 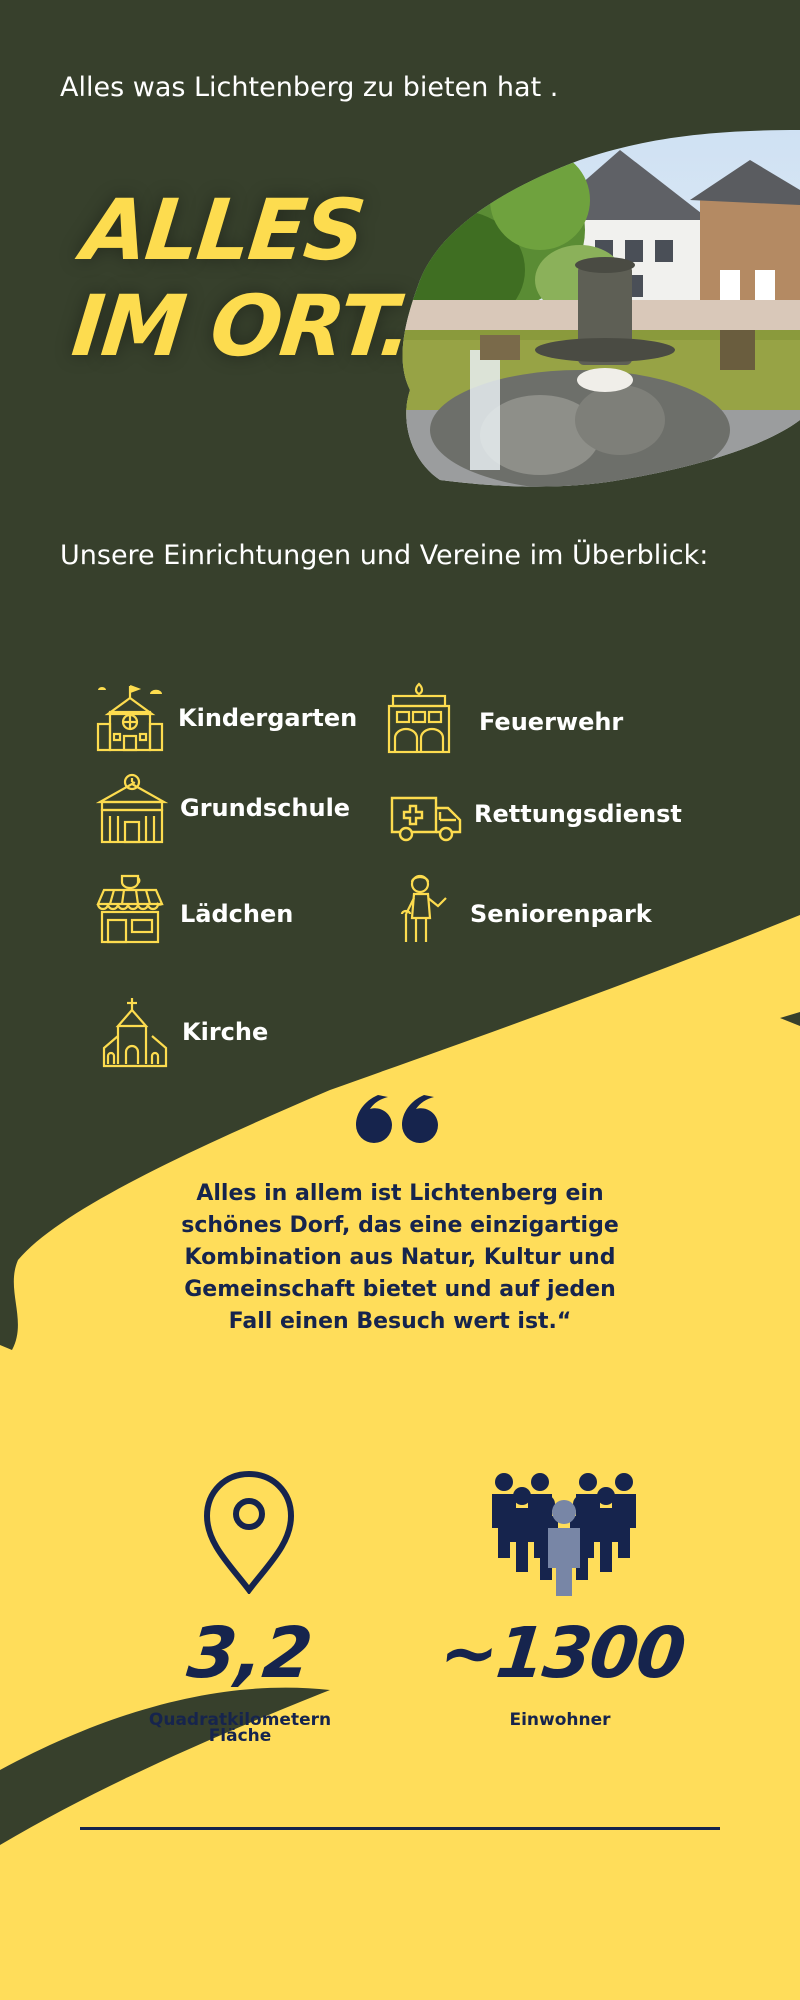 What do you see at coordinates (132, 808) in the screenshot?
I see `school-icon` at bounding box center [132, 808].